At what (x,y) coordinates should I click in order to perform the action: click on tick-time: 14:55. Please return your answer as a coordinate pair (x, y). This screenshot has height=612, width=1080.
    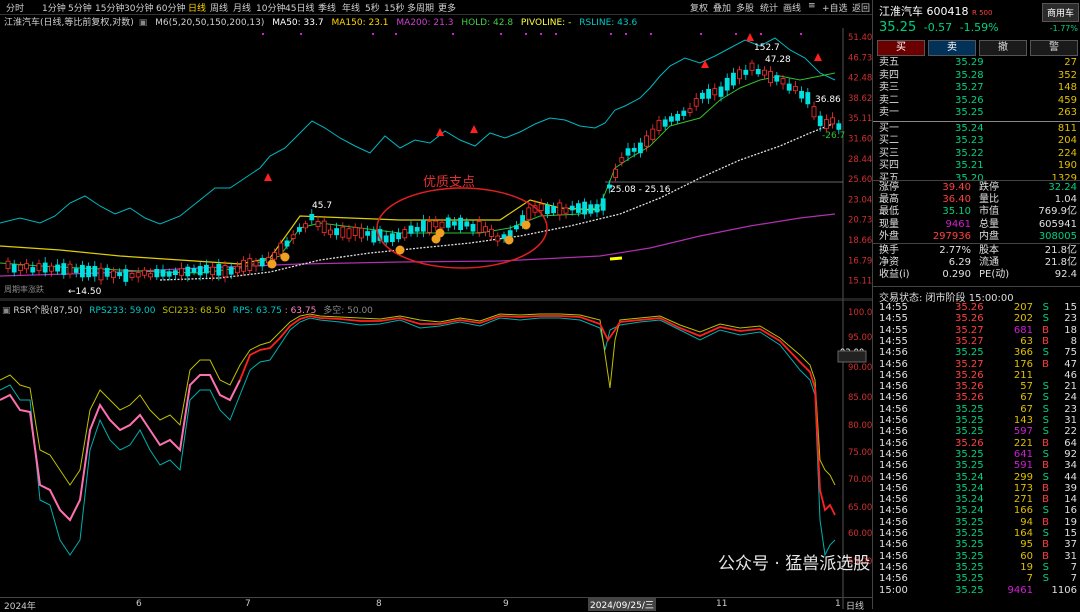
    Looking at the image, I should click on (893, 330).